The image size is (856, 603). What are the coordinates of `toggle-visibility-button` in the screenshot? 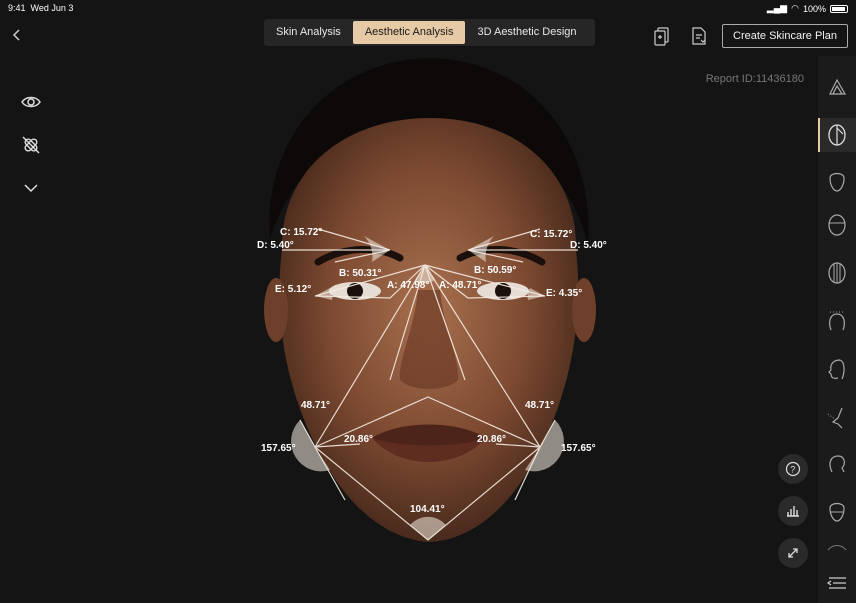 It's located at (31, 102).